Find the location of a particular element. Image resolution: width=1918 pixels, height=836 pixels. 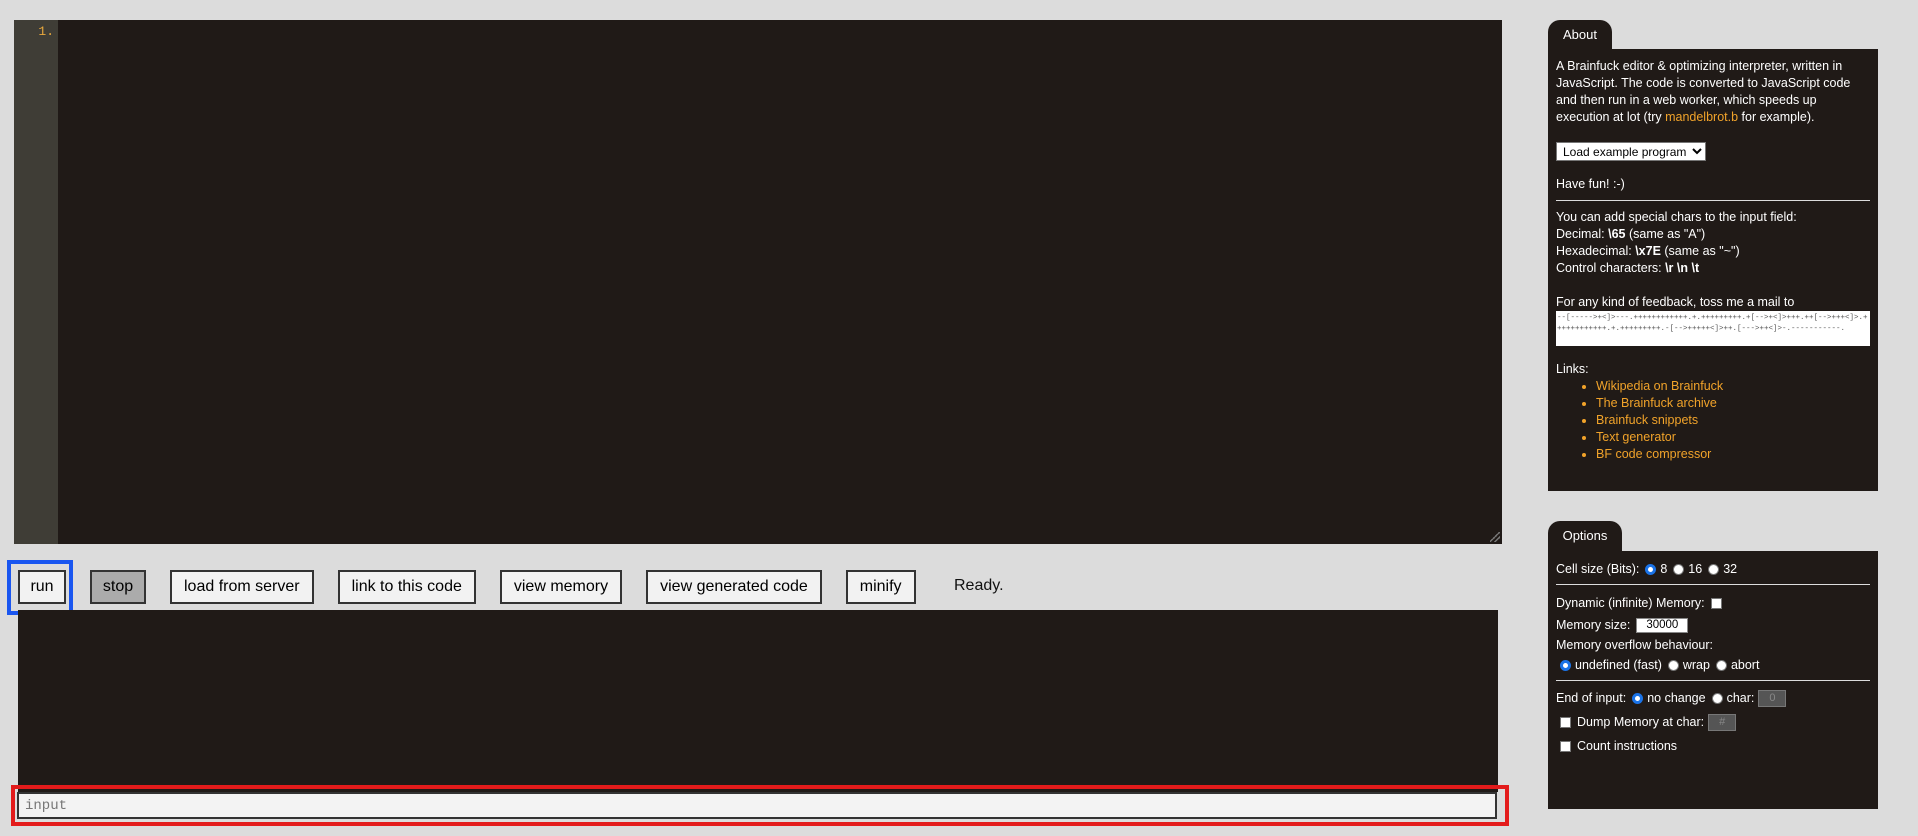

end-of-input-label: End of input: is located at coordinates (1591, 697).